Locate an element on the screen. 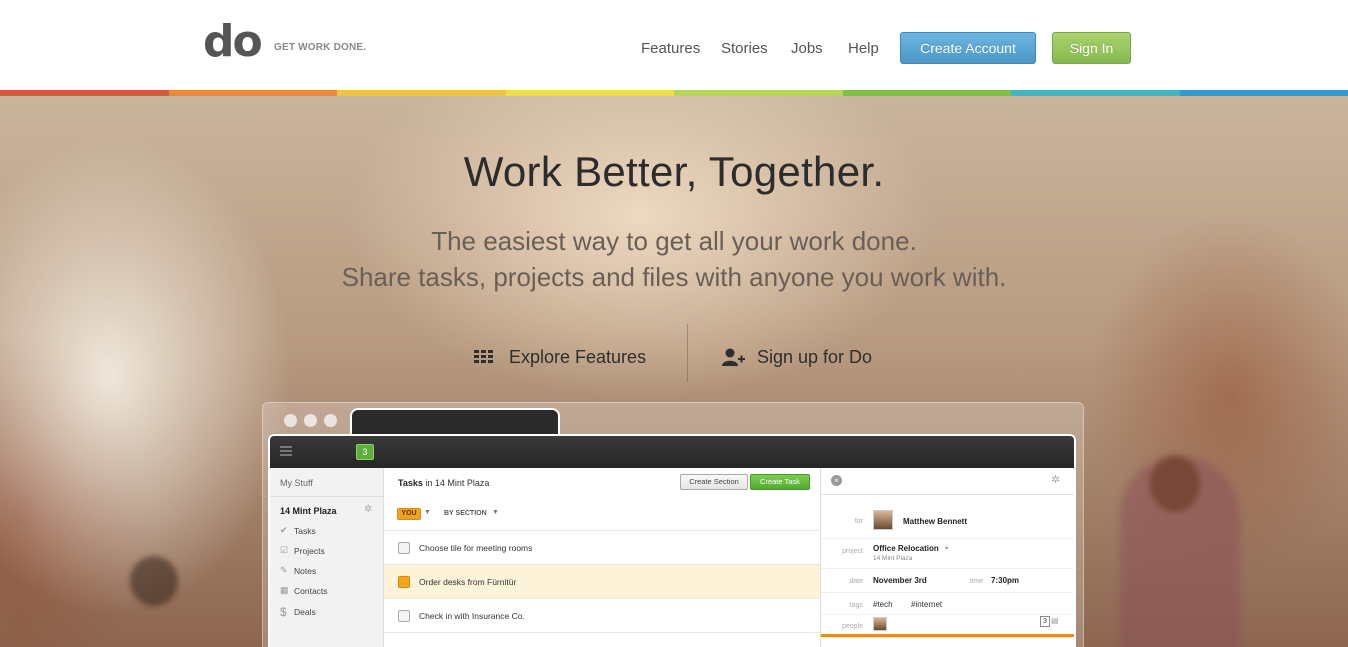 The width and height of the screenshot is (1348, 647). add-user-icon is located at coordinates (733, 357).